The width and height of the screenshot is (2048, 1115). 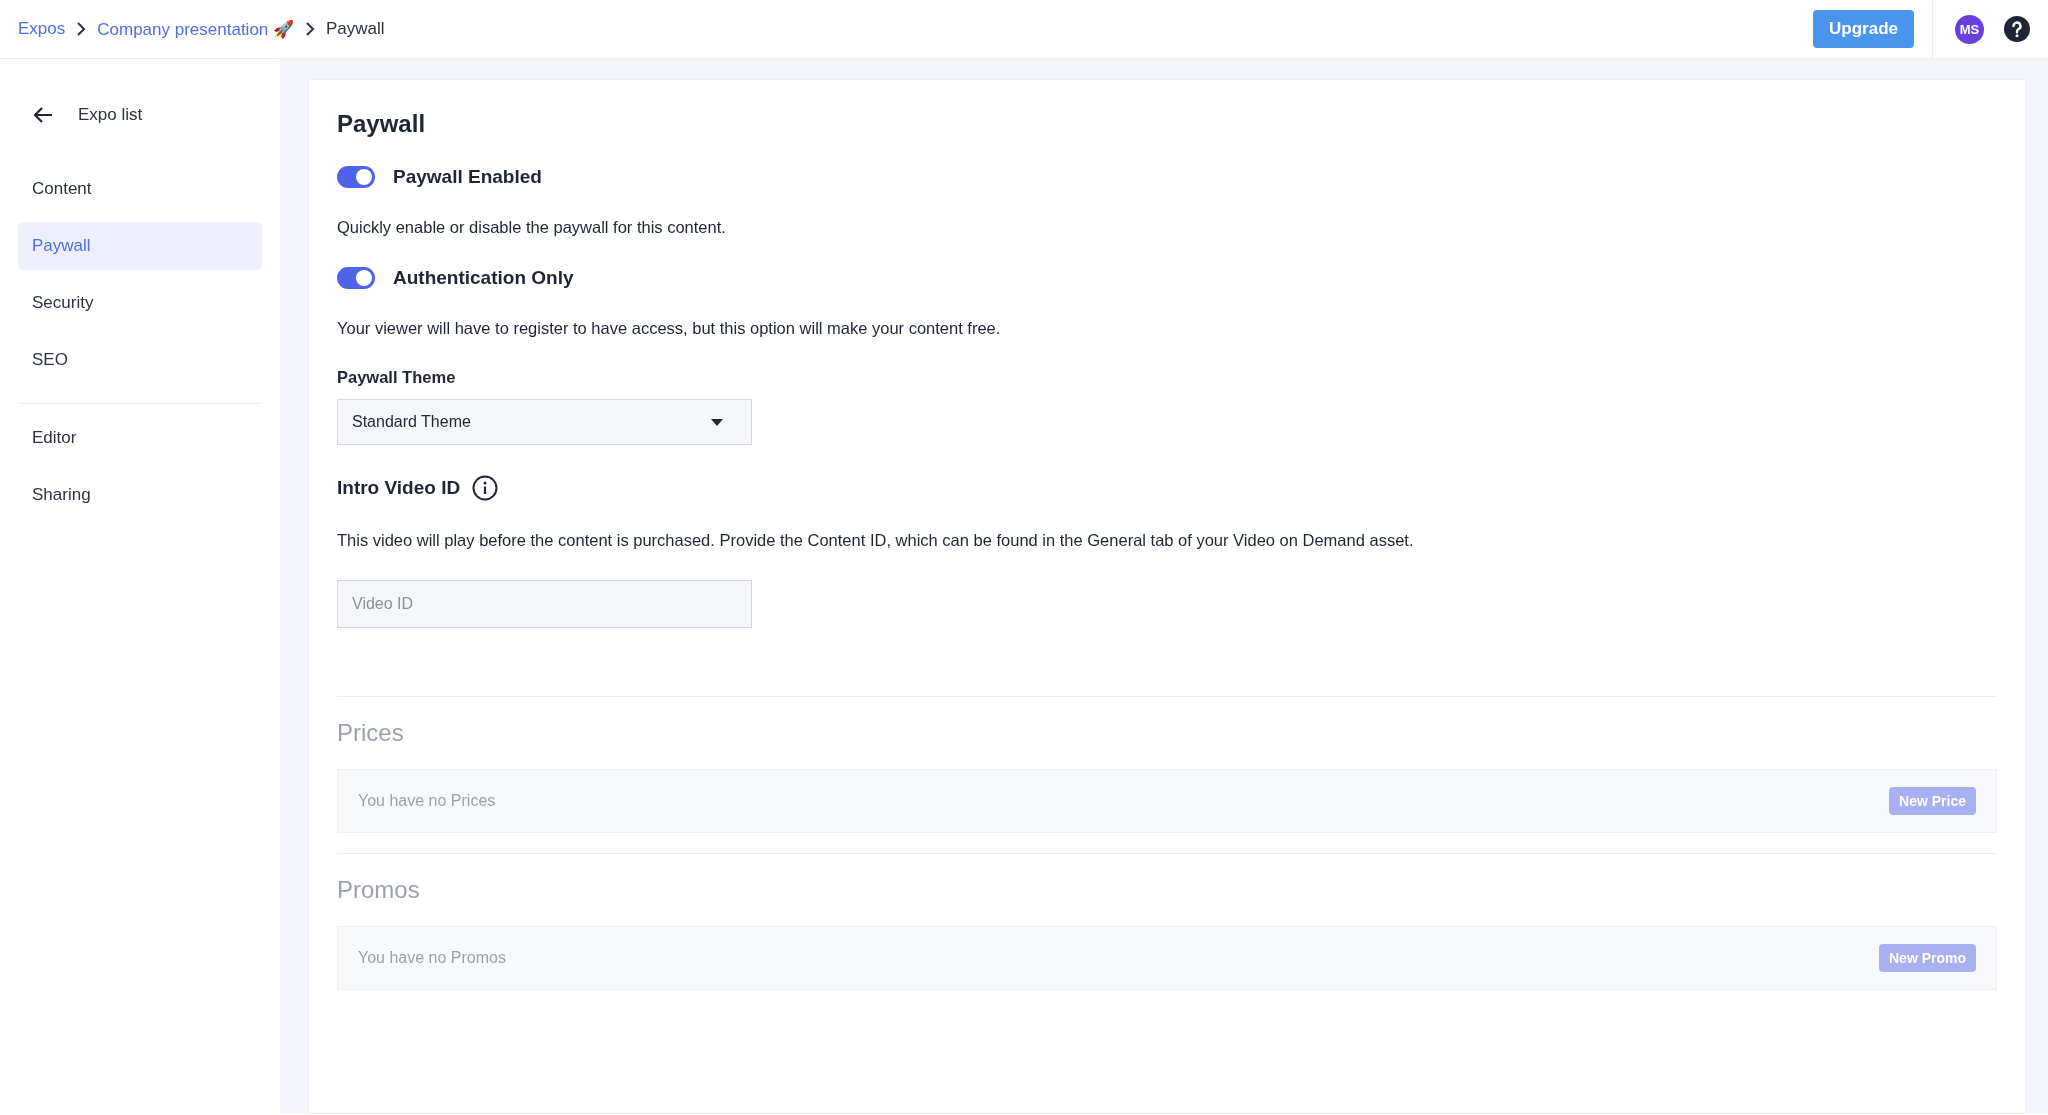 I want to click on theme-dropdown: Standard Theme, so click(x=544, y=422).